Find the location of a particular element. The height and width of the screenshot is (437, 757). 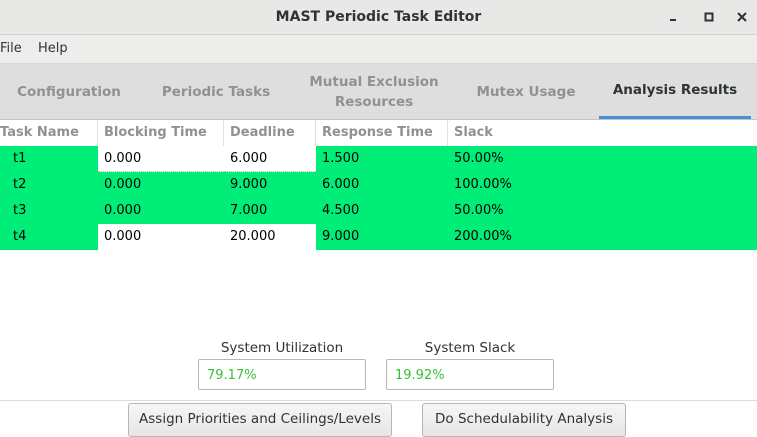

menu-bar: File Help is located at coordinates (378, 49).